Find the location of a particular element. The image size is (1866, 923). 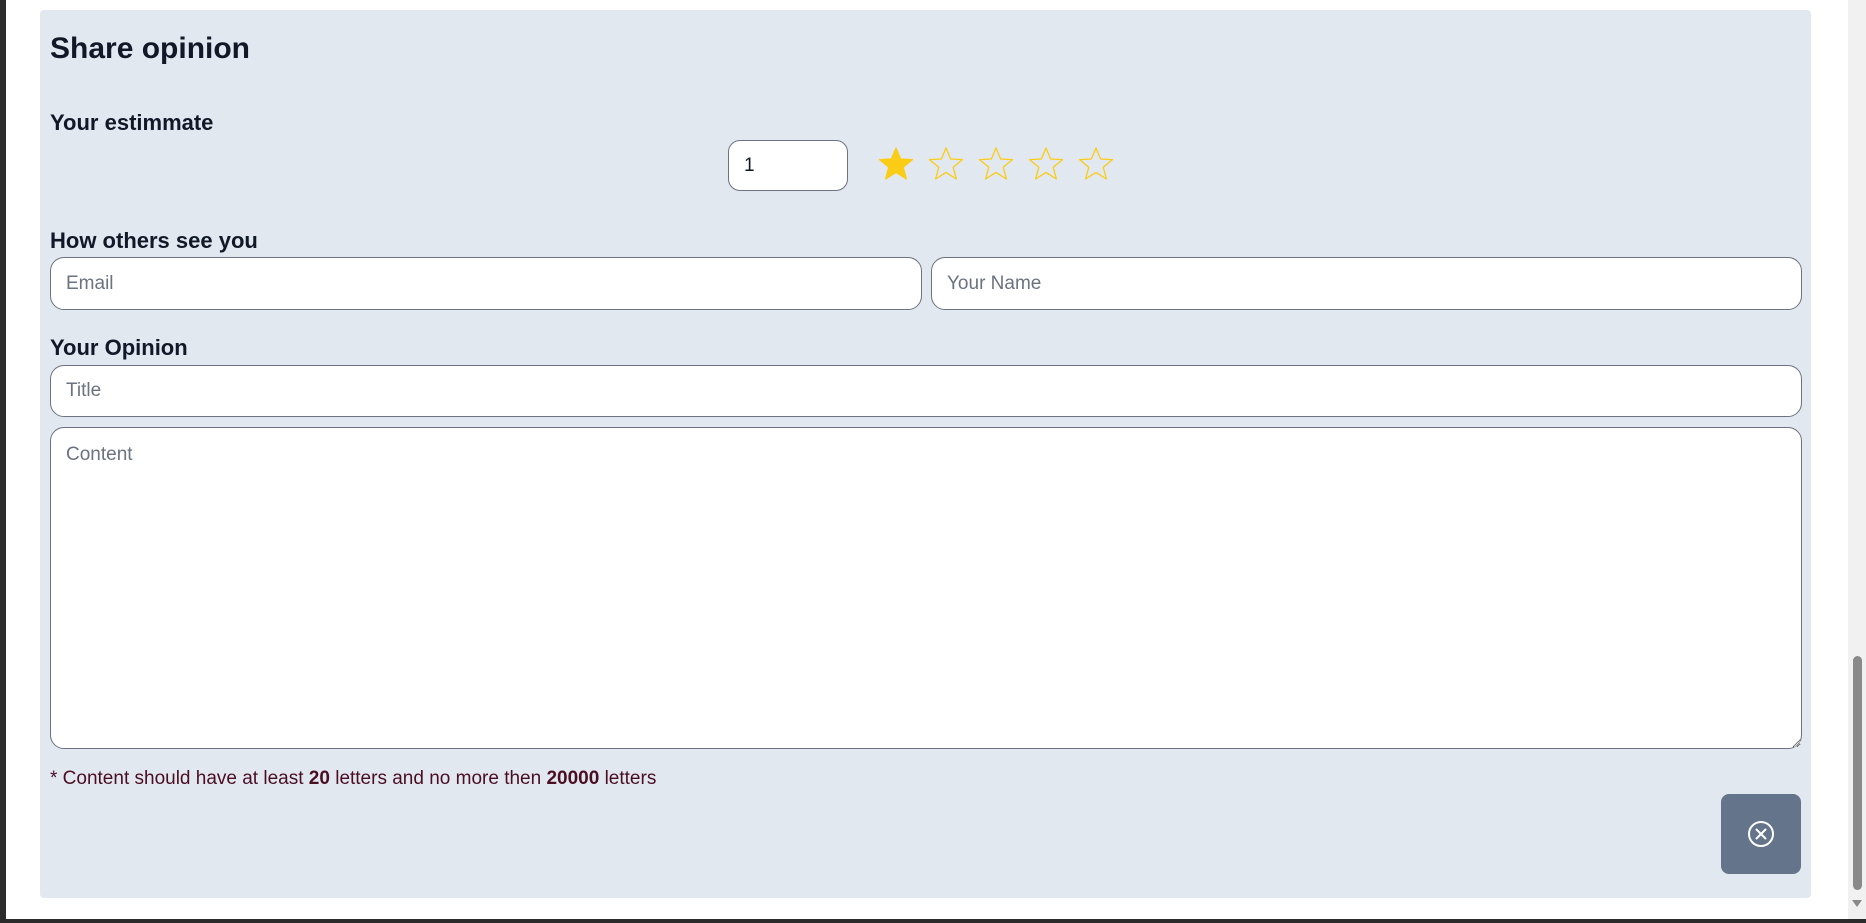

hint-max-count: 20000 is located at coordinates (573, 778).